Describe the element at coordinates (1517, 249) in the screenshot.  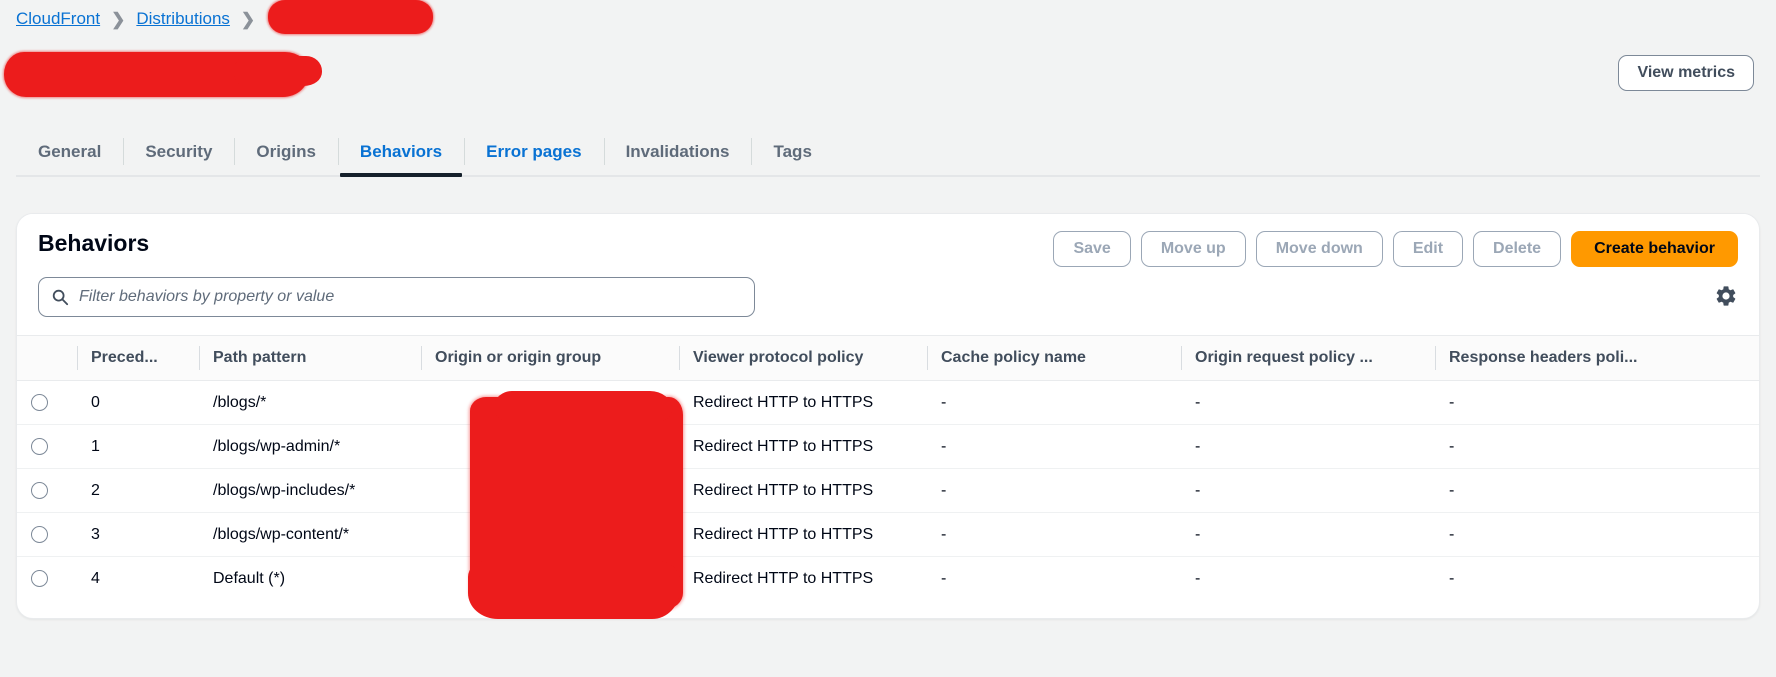
I see `delete-button: Delete` at that location.